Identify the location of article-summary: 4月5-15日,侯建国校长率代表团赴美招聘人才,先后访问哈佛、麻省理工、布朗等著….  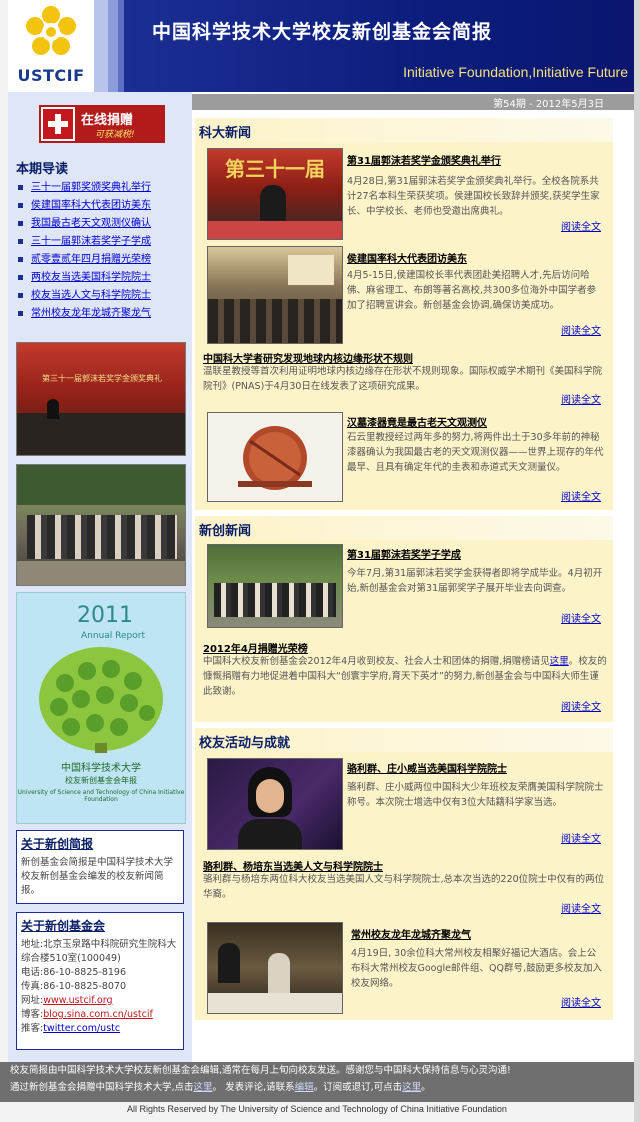
(472, 290).